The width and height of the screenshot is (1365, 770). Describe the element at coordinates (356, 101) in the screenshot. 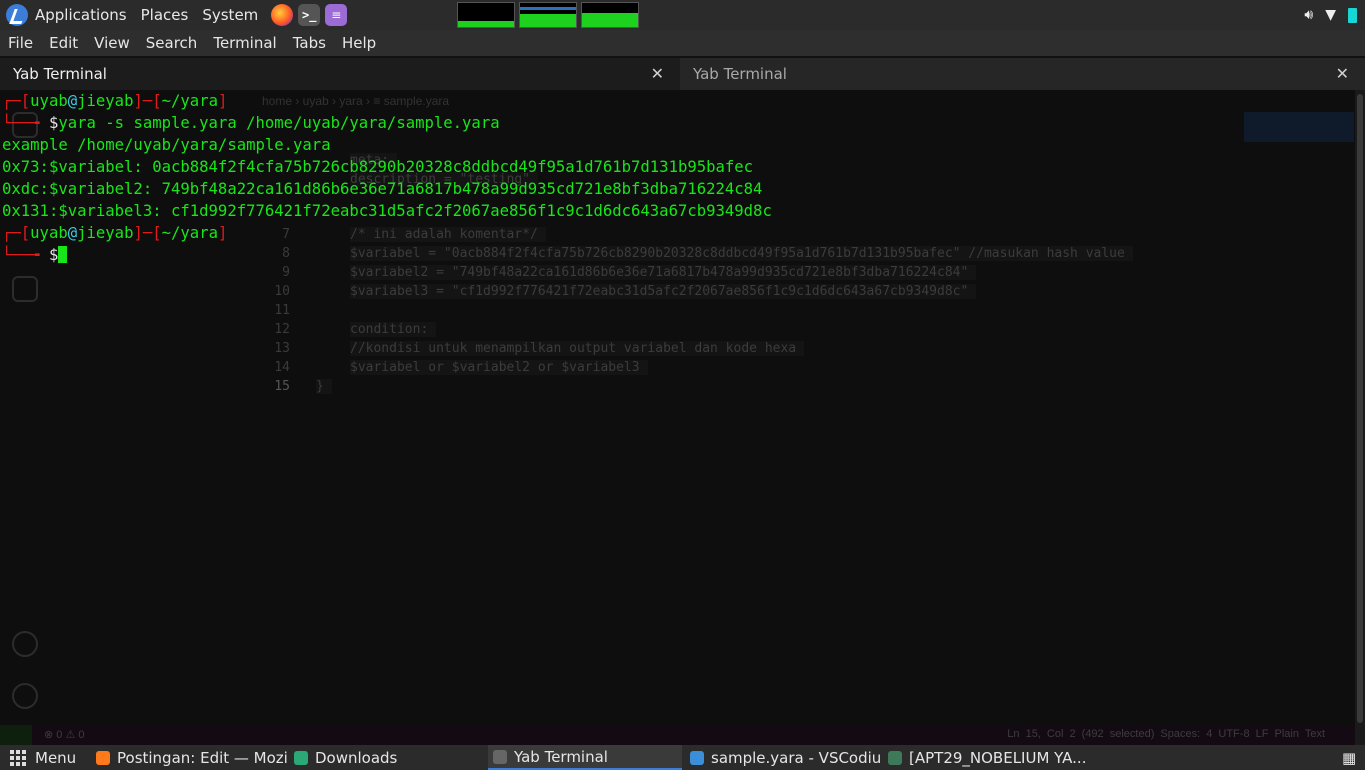

I see `ghost-breadcrumb: home › uyab › yara › ≡ sample.yara` at that location.